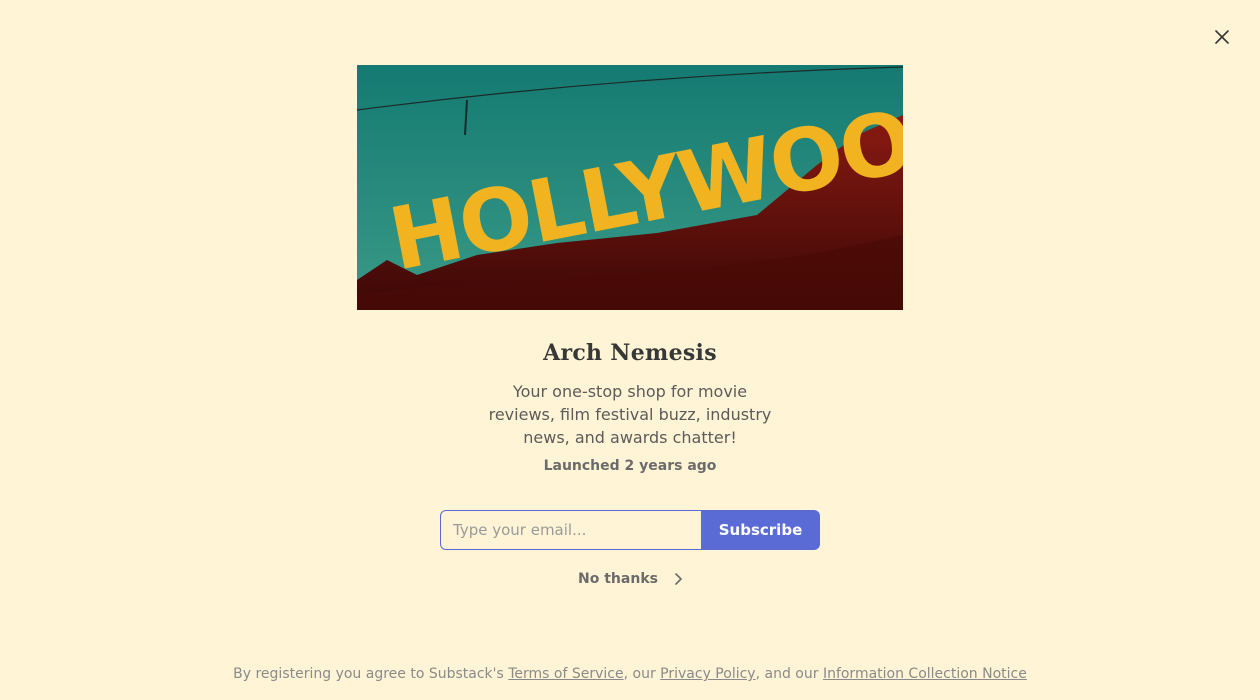  What do you see at coordinates (707, 674) in the screenshot?
I see `privacy-policy-link: Privacy Policy` at bounding box center [707, 674].